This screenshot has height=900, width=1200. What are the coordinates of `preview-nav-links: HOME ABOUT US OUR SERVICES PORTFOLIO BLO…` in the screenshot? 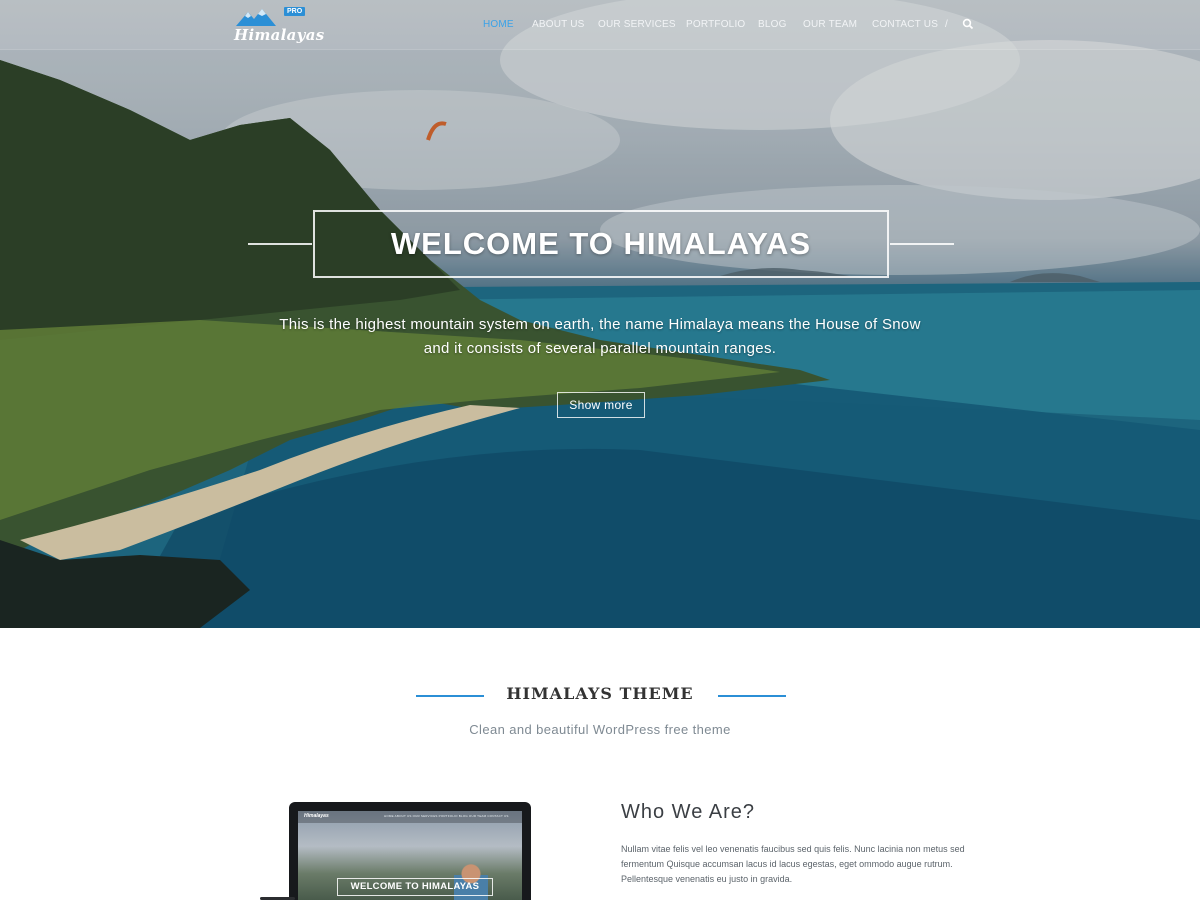 It's located at (446, 816).